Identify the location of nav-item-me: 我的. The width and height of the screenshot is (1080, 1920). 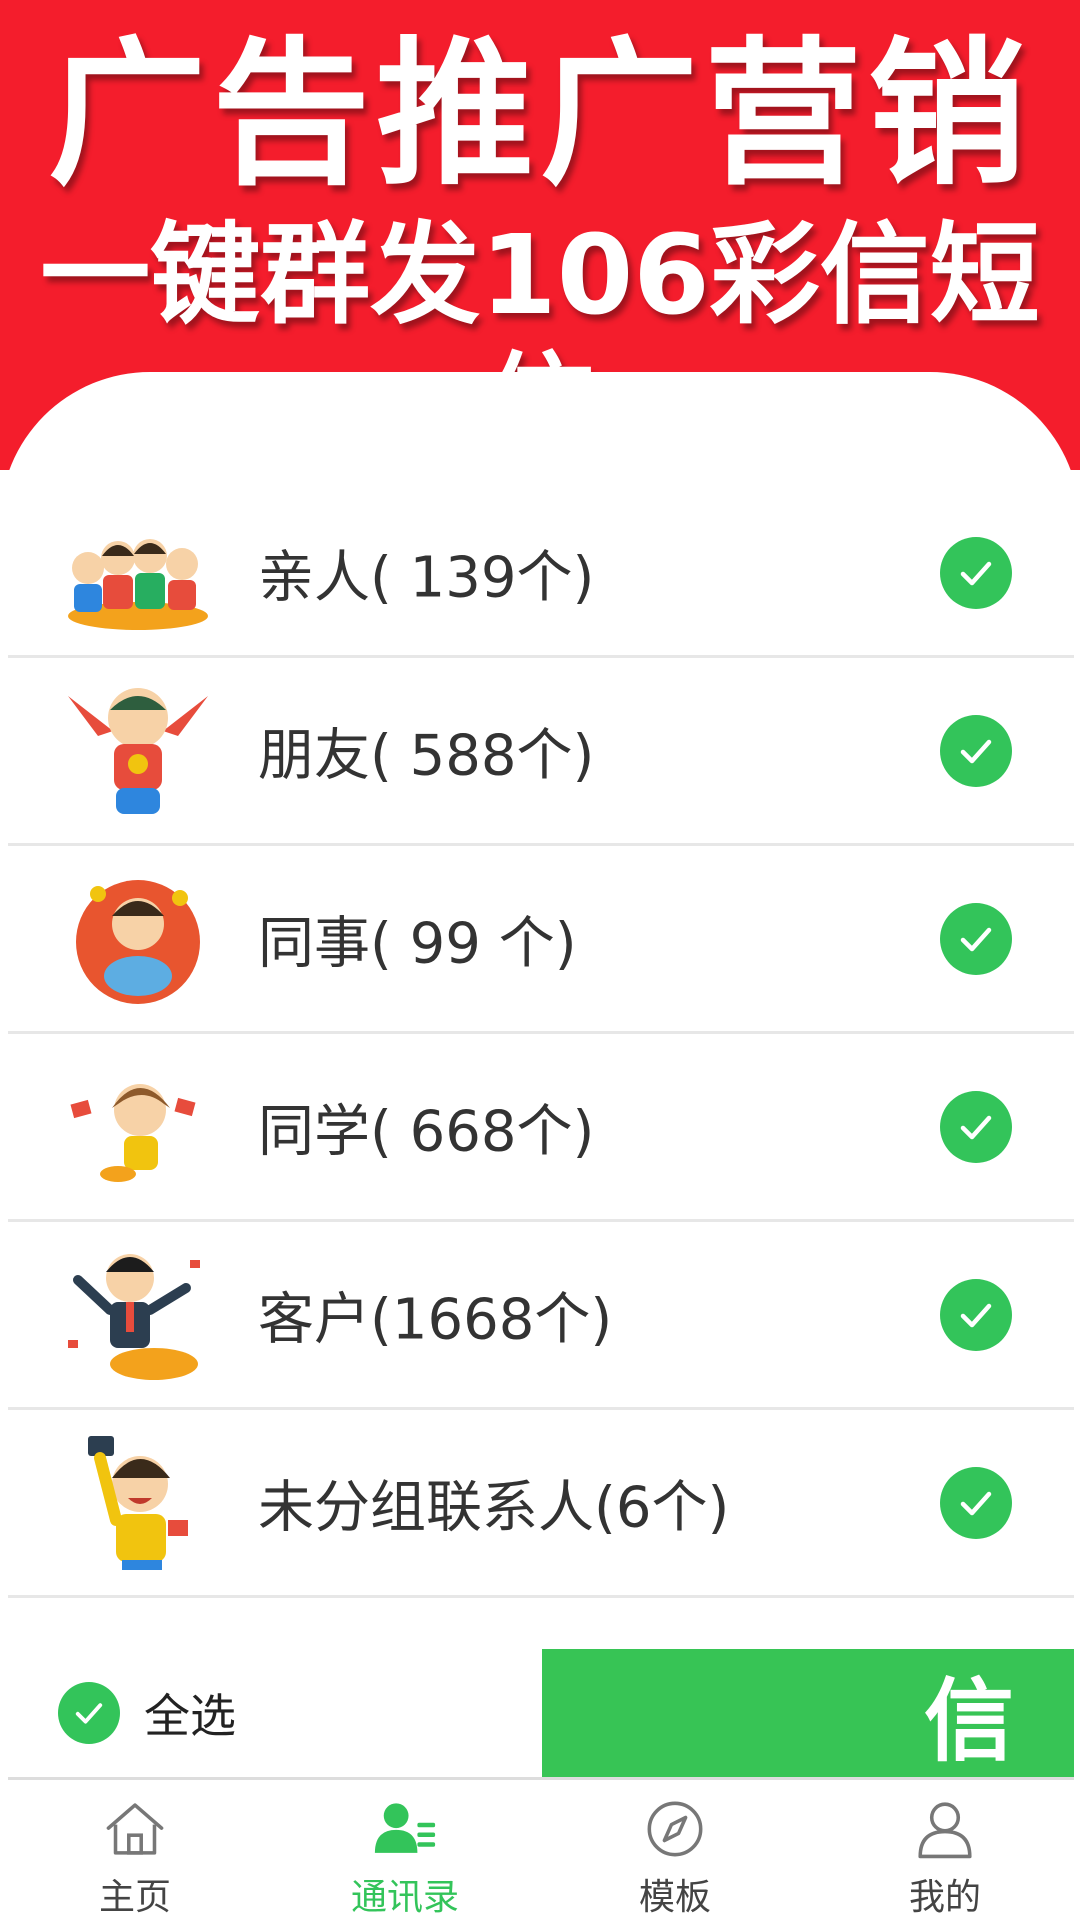
(945, 1851).